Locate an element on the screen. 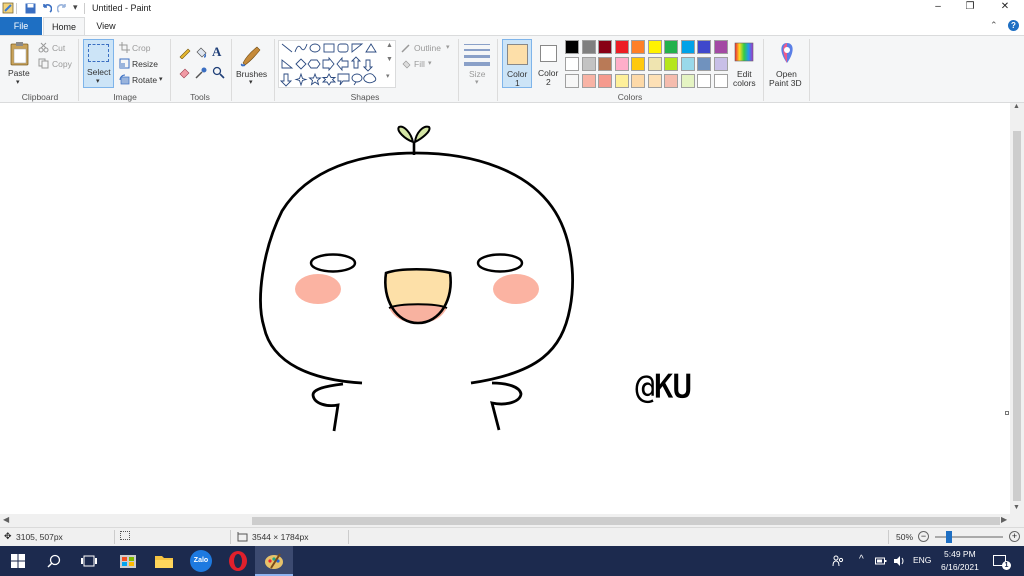 The height and width of the screenshot is (576, 1024). collapse-ribbon-icon: ⌃ is located at coordinates (994, 25).